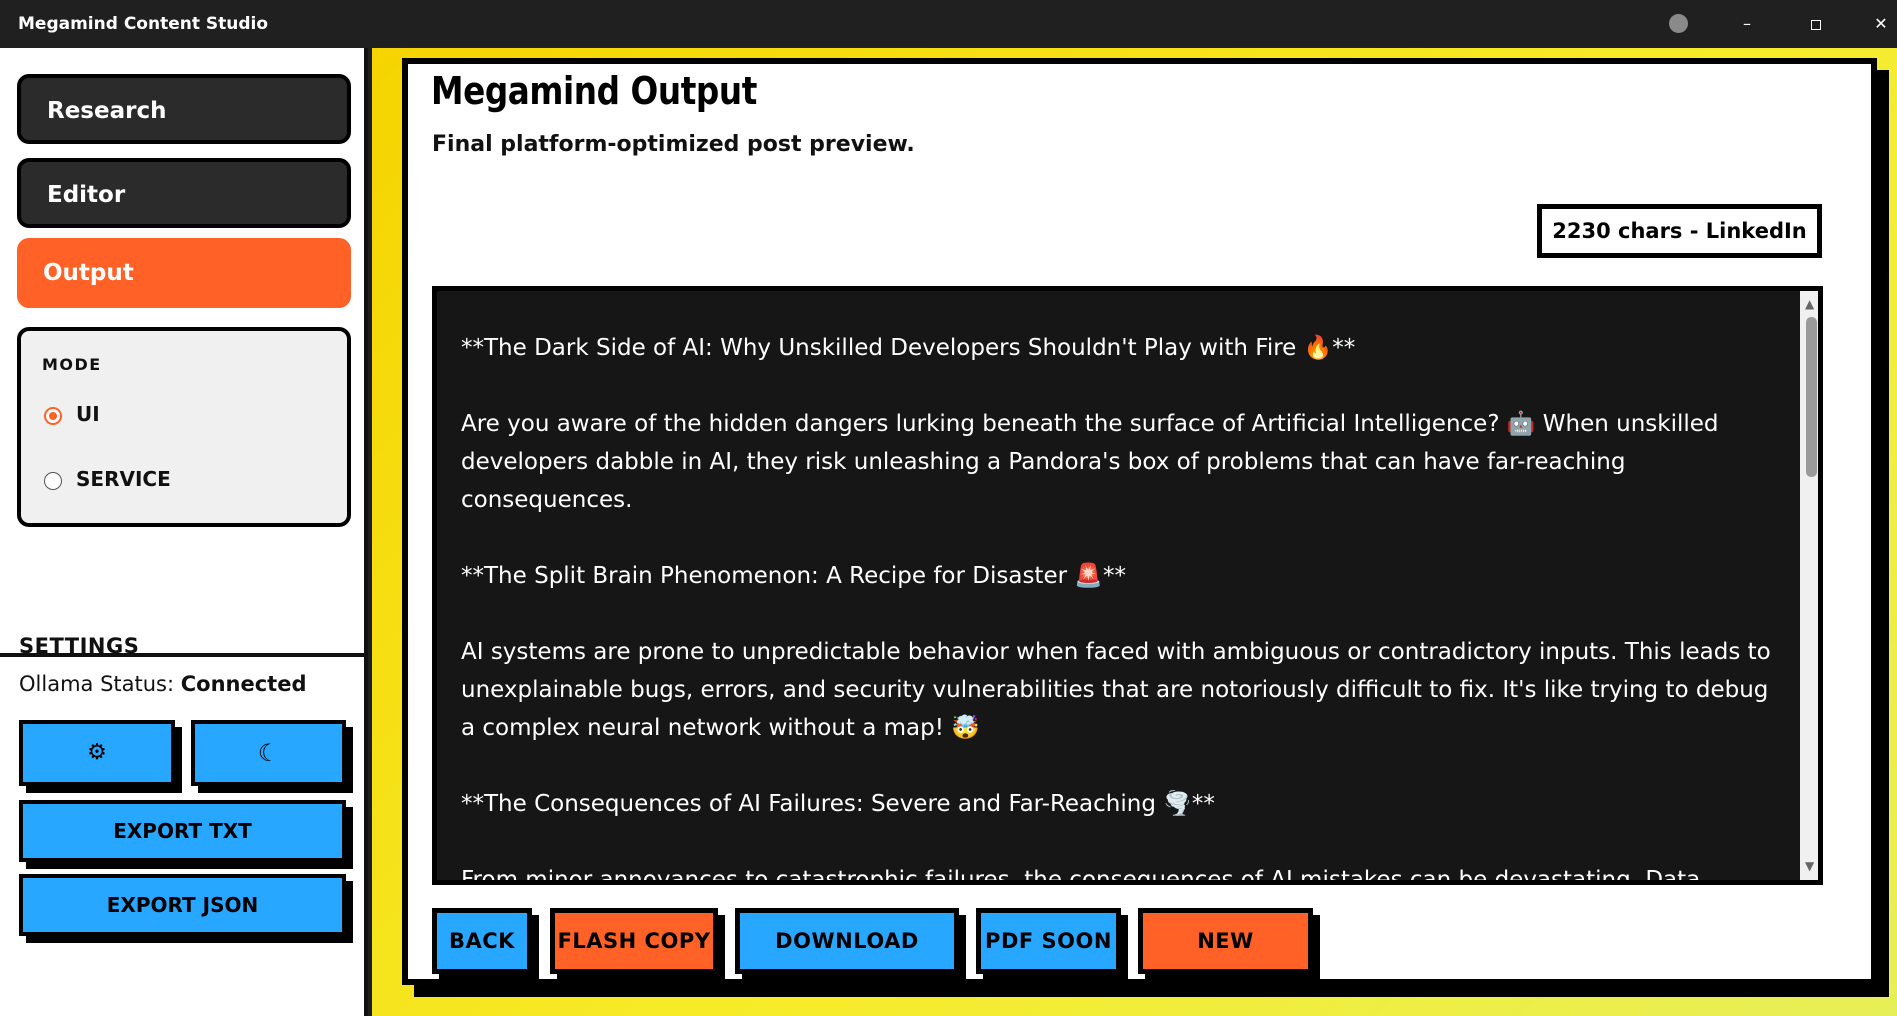 The image size is (1897, 1016). I want to click on nav-editor-button: Editor, so click(184, 193).